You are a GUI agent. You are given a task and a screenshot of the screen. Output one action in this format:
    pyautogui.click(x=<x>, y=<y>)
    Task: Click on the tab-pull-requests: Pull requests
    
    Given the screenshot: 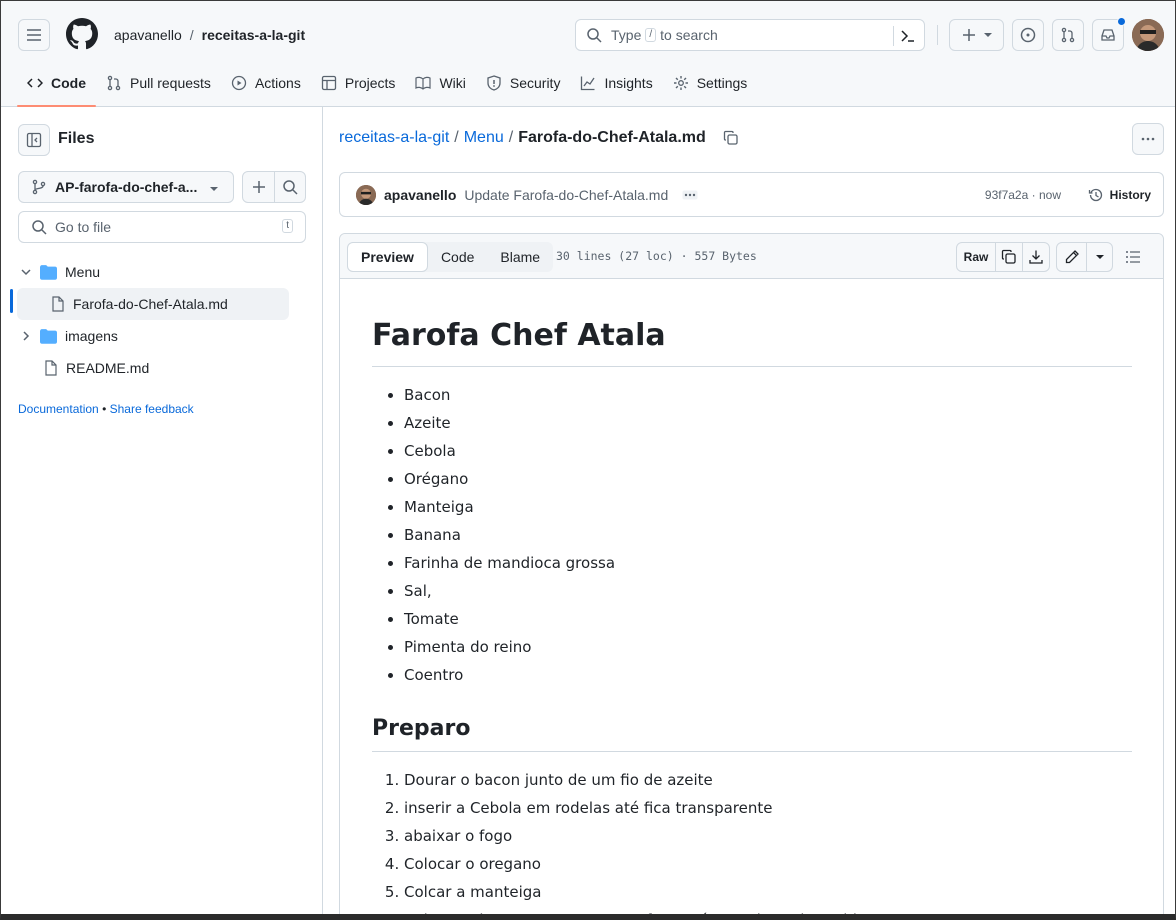 What is the action you would take?
    pyautogui.click(x=158, y=83)
    